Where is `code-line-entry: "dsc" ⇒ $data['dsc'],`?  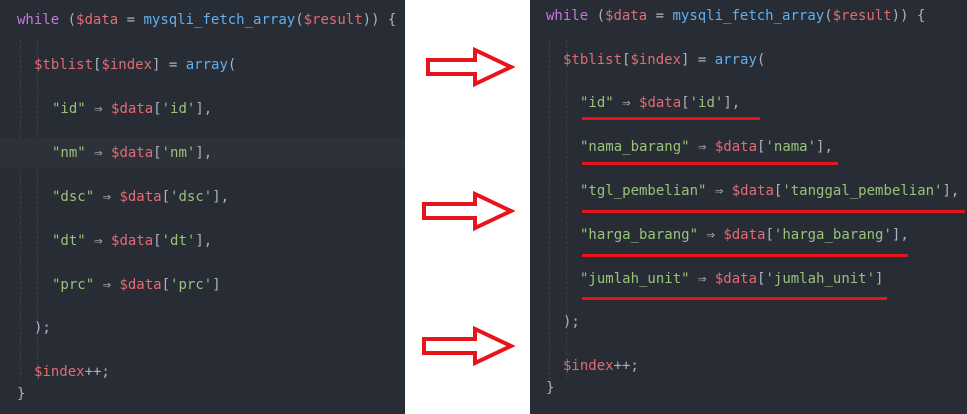 code-line-entry: "dsc" ⇒ $data['dsc'], is located at coordinates (202, 197).